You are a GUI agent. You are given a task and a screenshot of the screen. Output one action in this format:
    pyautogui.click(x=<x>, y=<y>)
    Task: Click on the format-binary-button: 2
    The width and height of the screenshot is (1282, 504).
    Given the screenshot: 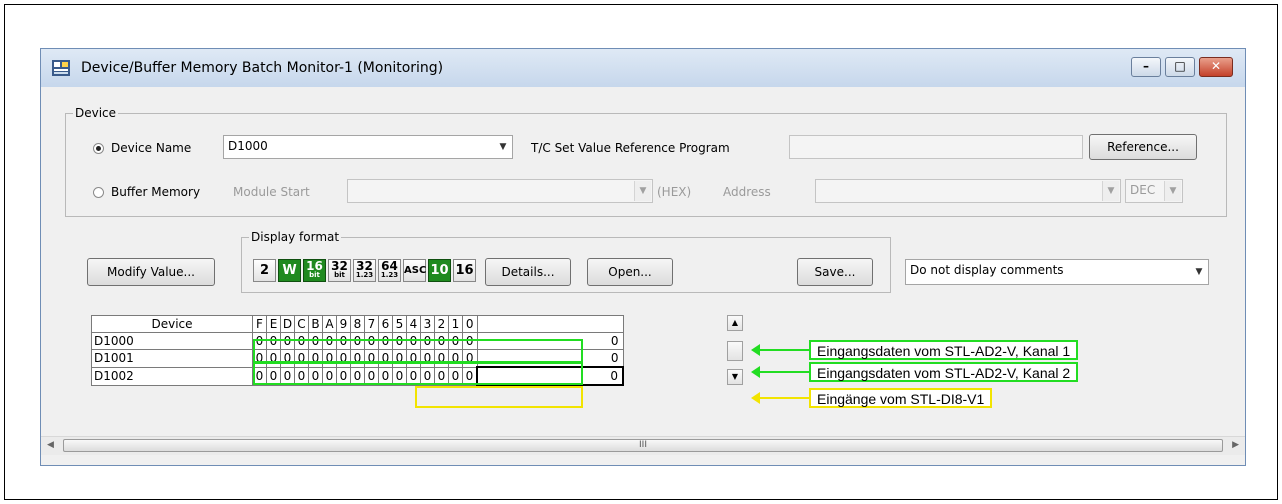 What is the action you would take?
    pyautogui.click(x=264, y=270)
    